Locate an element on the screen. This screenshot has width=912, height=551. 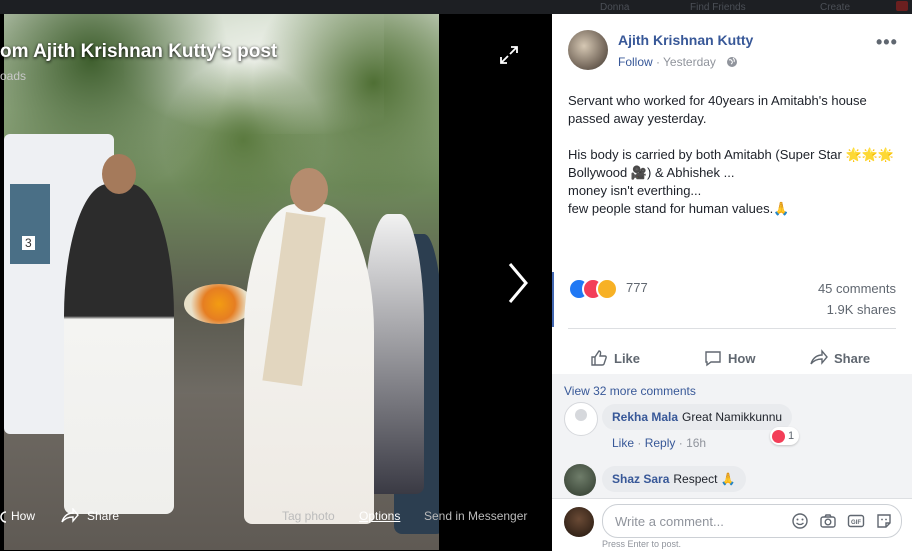
tag-photo-button: Tag photo is located at coordinates (308, 516).